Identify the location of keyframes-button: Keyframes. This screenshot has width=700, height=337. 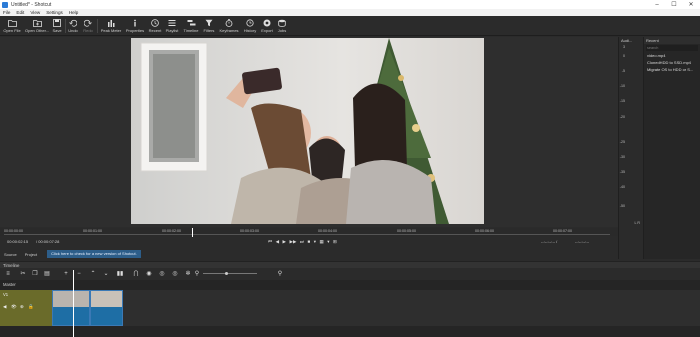
(229, 26).